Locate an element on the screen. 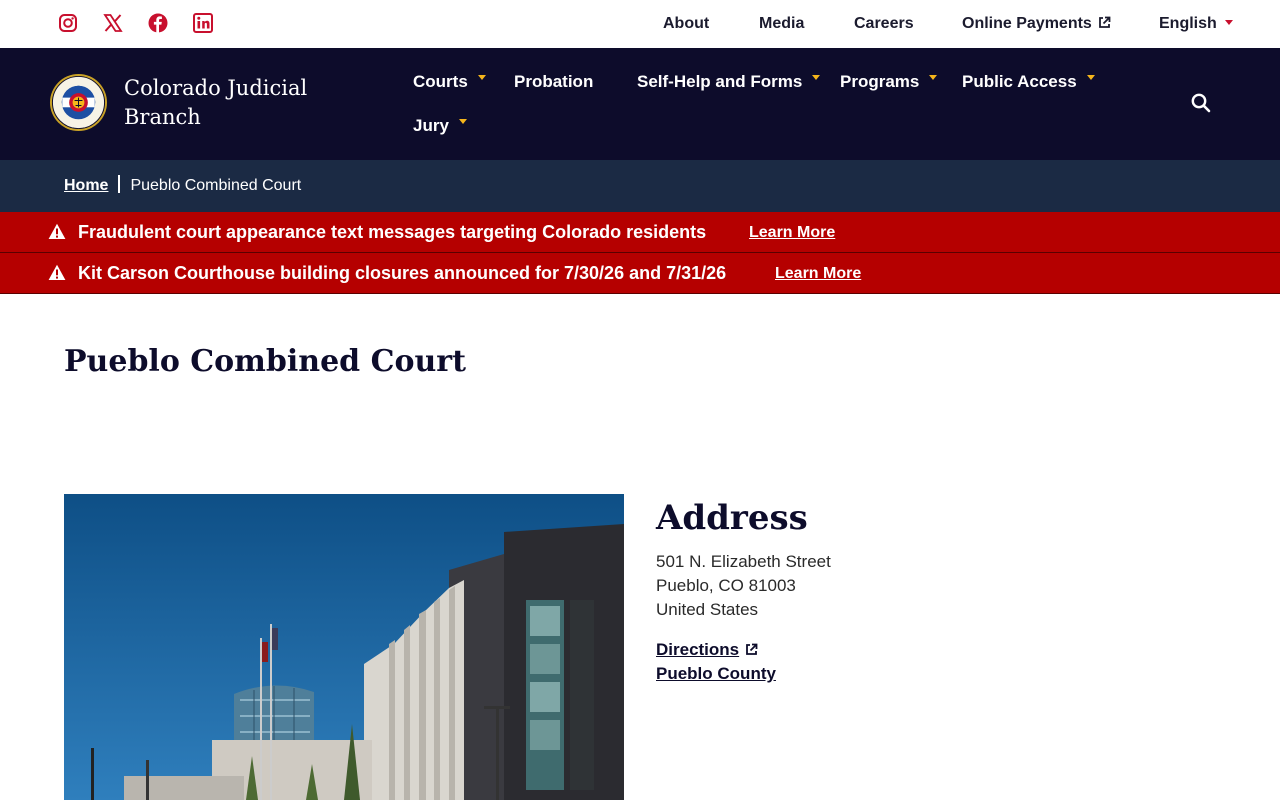  address-street: 501 N. Elizabeth Street is located at coordinates (743, 561).